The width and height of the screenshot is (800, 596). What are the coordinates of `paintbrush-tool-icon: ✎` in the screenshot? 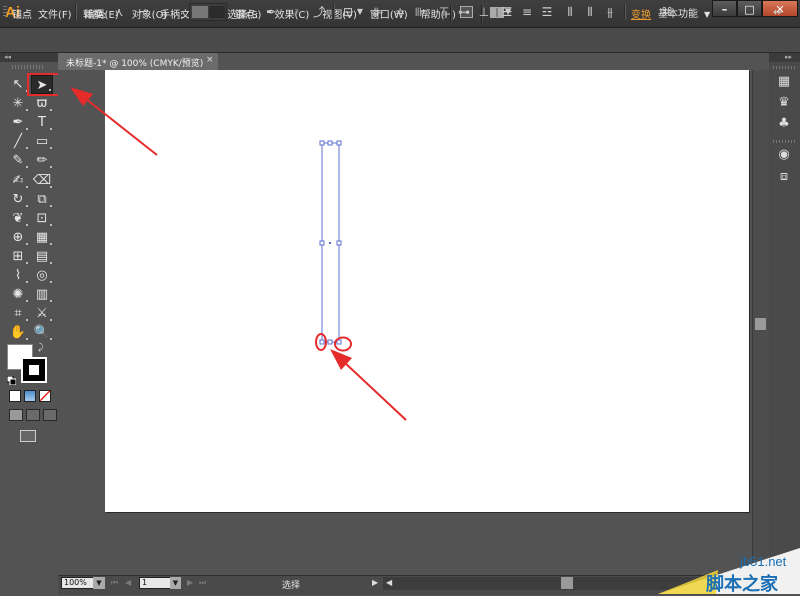 It's located at (18, 160).